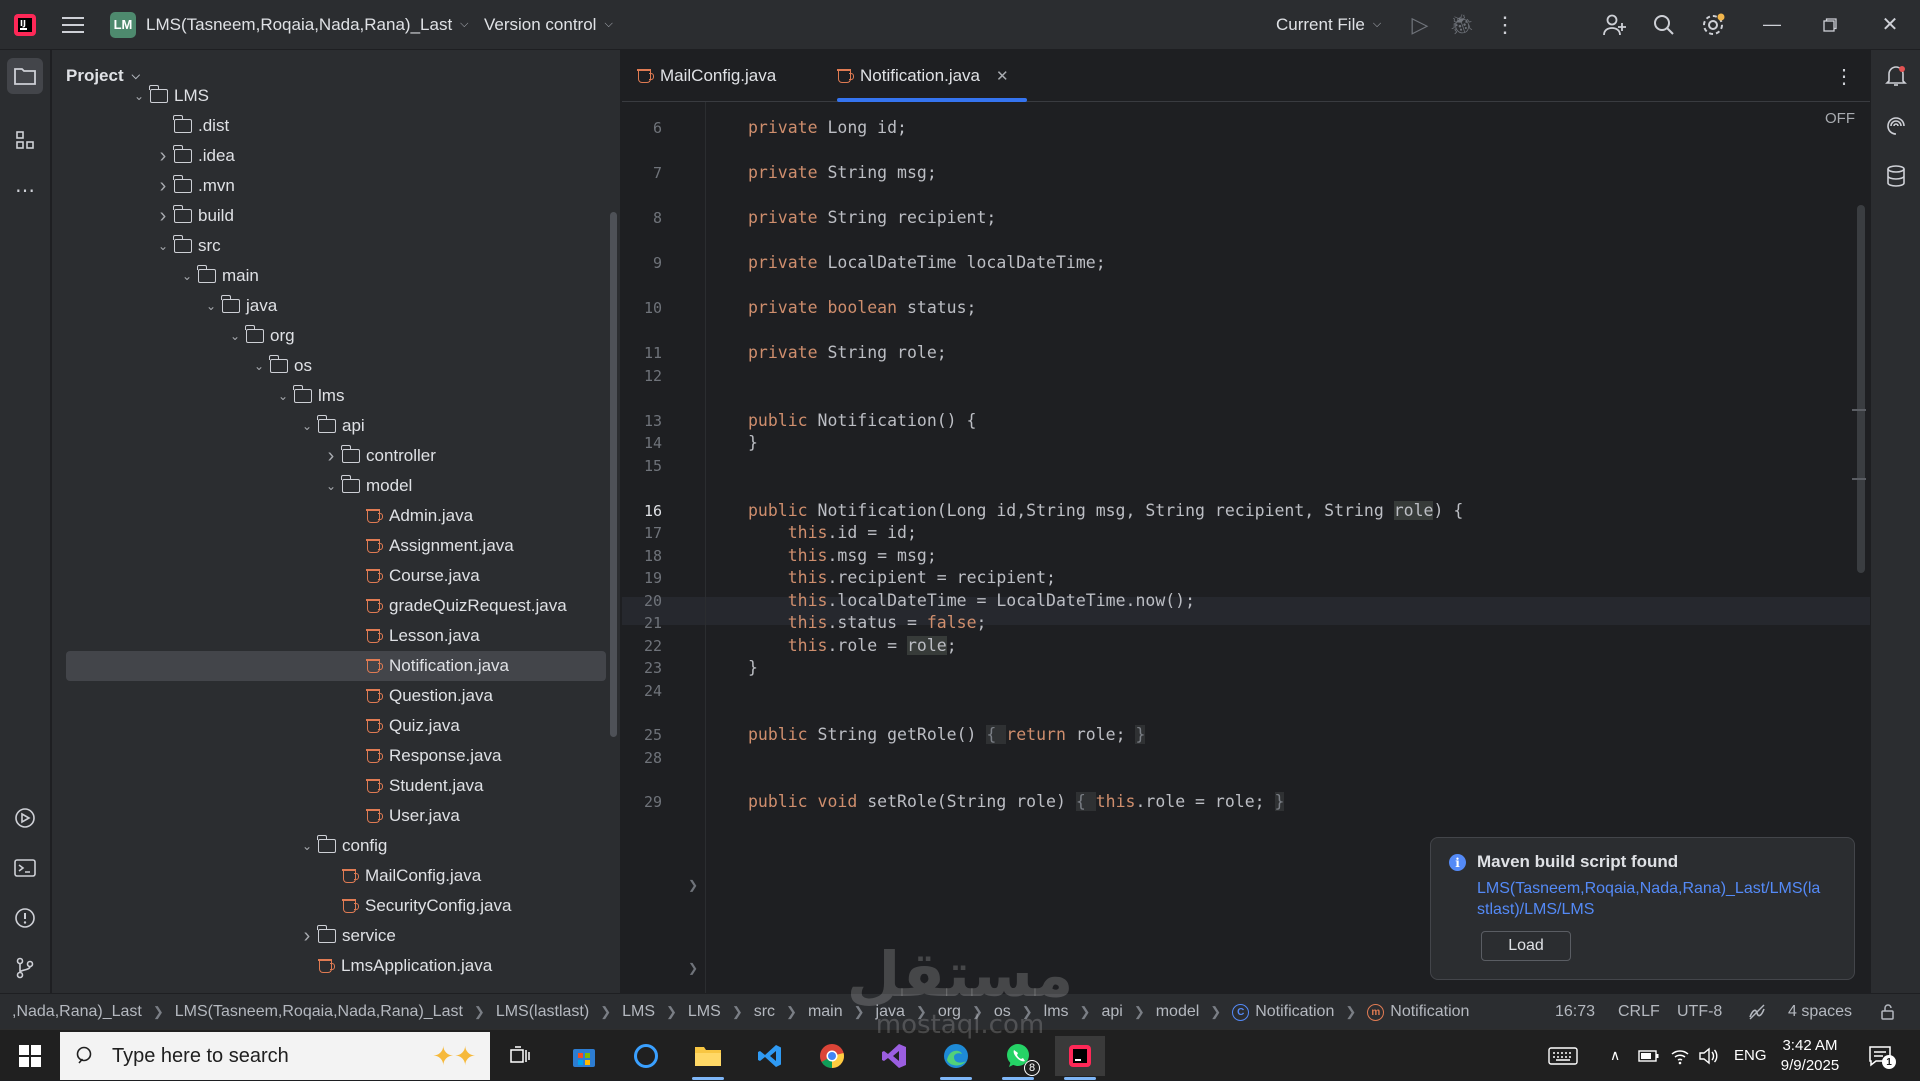 The height and width of the screenshot is (1081, 1920). I want to click on reader-mode-toggle: OFF, so click(1840, 118).